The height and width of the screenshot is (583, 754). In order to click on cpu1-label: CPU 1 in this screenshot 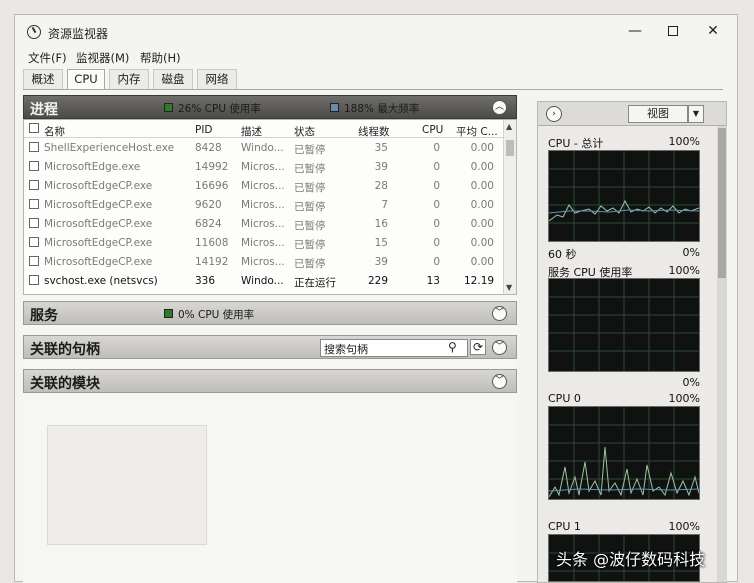, I will do `click(564, 526)`.